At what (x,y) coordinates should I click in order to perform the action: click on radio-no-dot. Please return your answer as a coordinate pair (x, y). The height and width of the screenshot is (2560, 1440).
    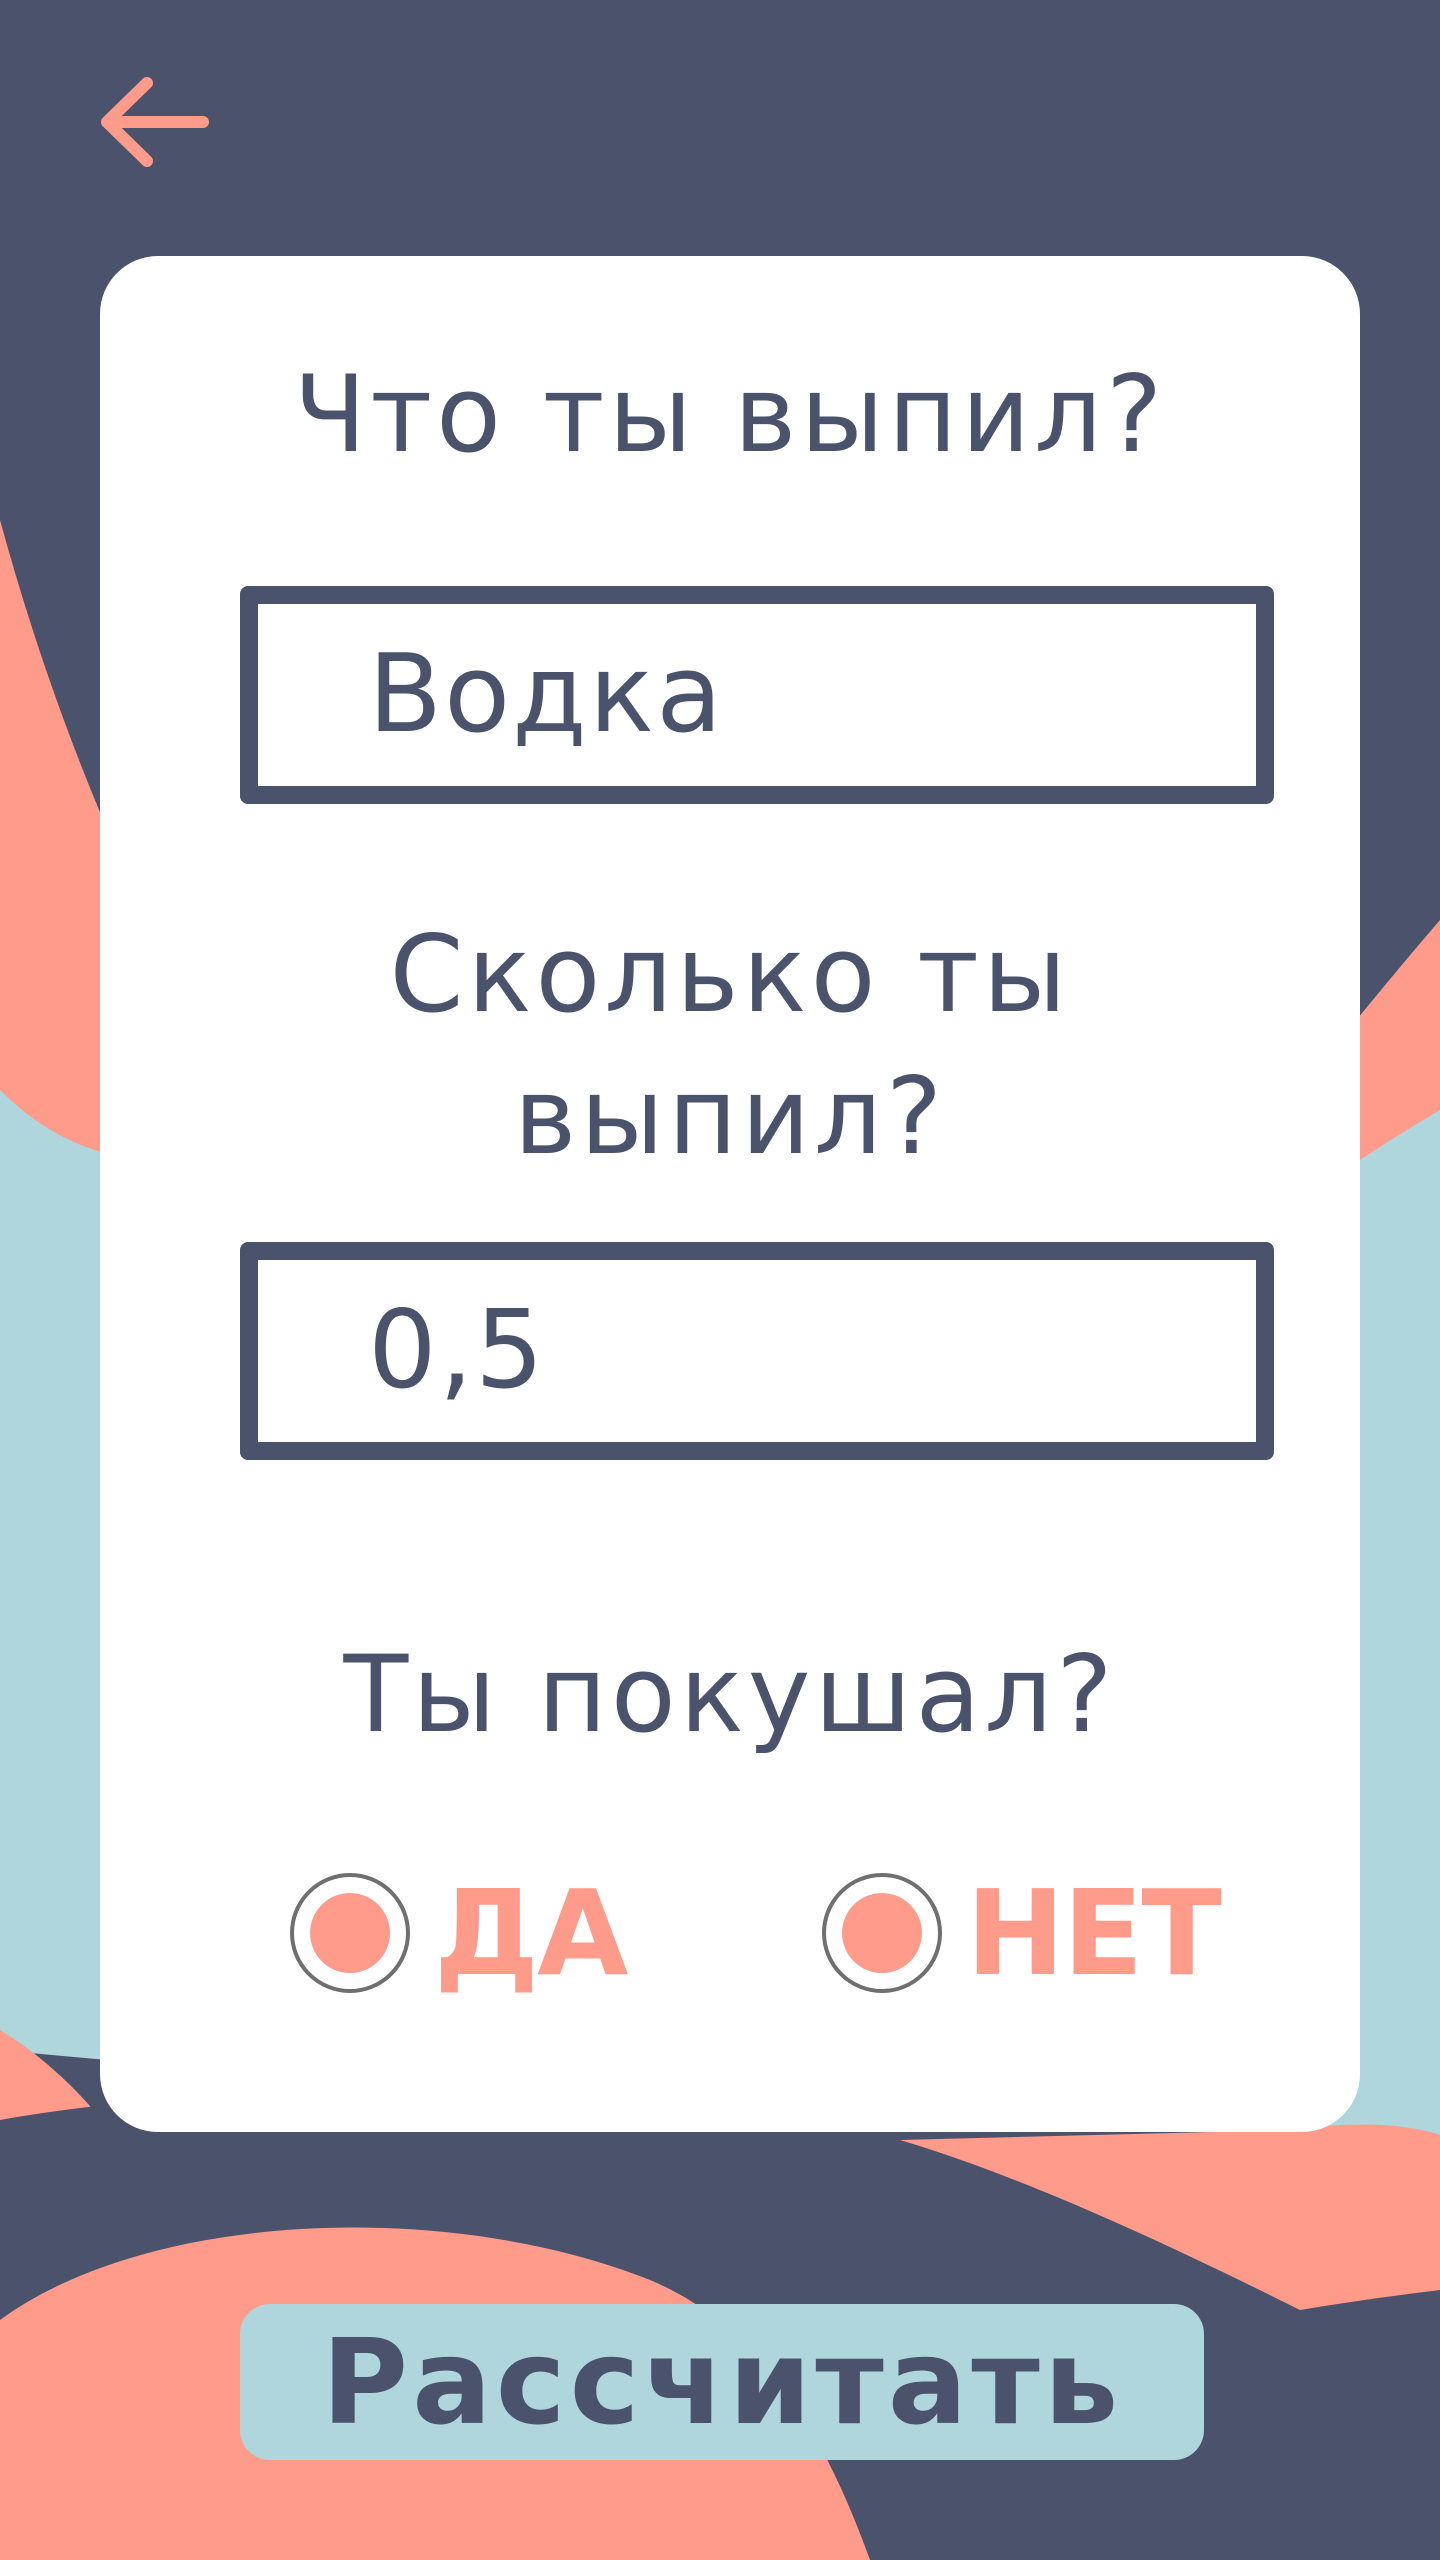
    Looking at the image, I should click on (882, 1933).